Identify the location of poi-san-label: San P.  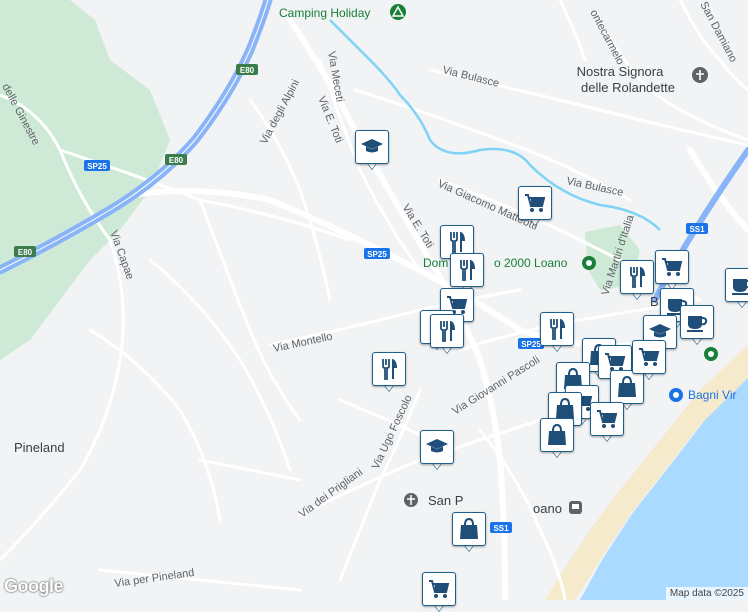
(445, 500).